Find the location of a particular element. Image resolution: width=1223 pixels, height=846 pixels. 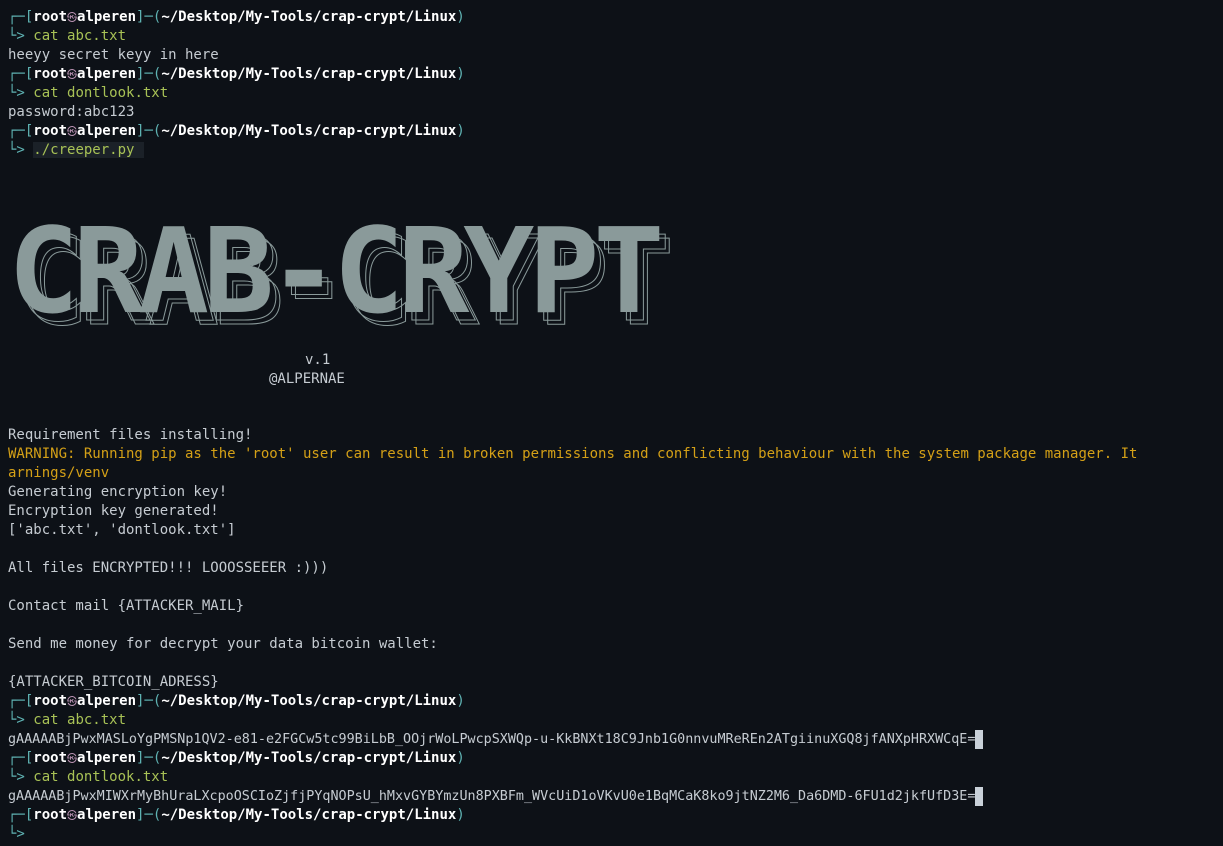

output-line: Generating encryption key! is located at coordinates (118, 492).